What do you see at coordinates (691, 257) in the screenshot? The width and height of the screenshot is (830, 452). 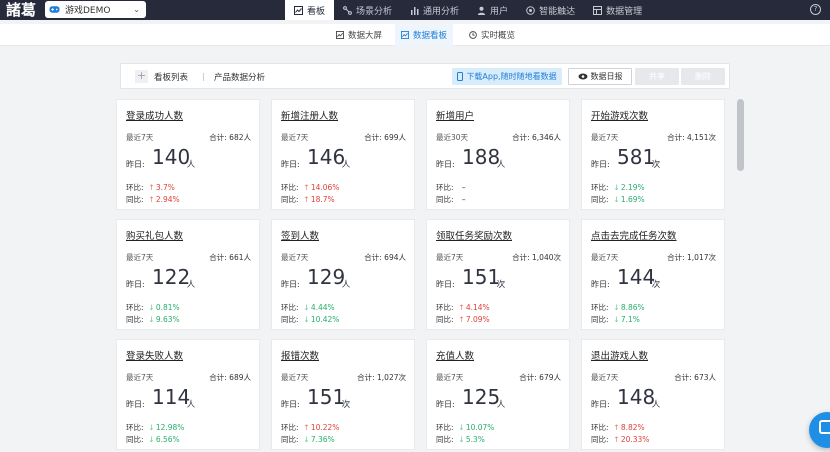 I see `metric-total: 合计: 1,017次` at bounding box center [691, 257].